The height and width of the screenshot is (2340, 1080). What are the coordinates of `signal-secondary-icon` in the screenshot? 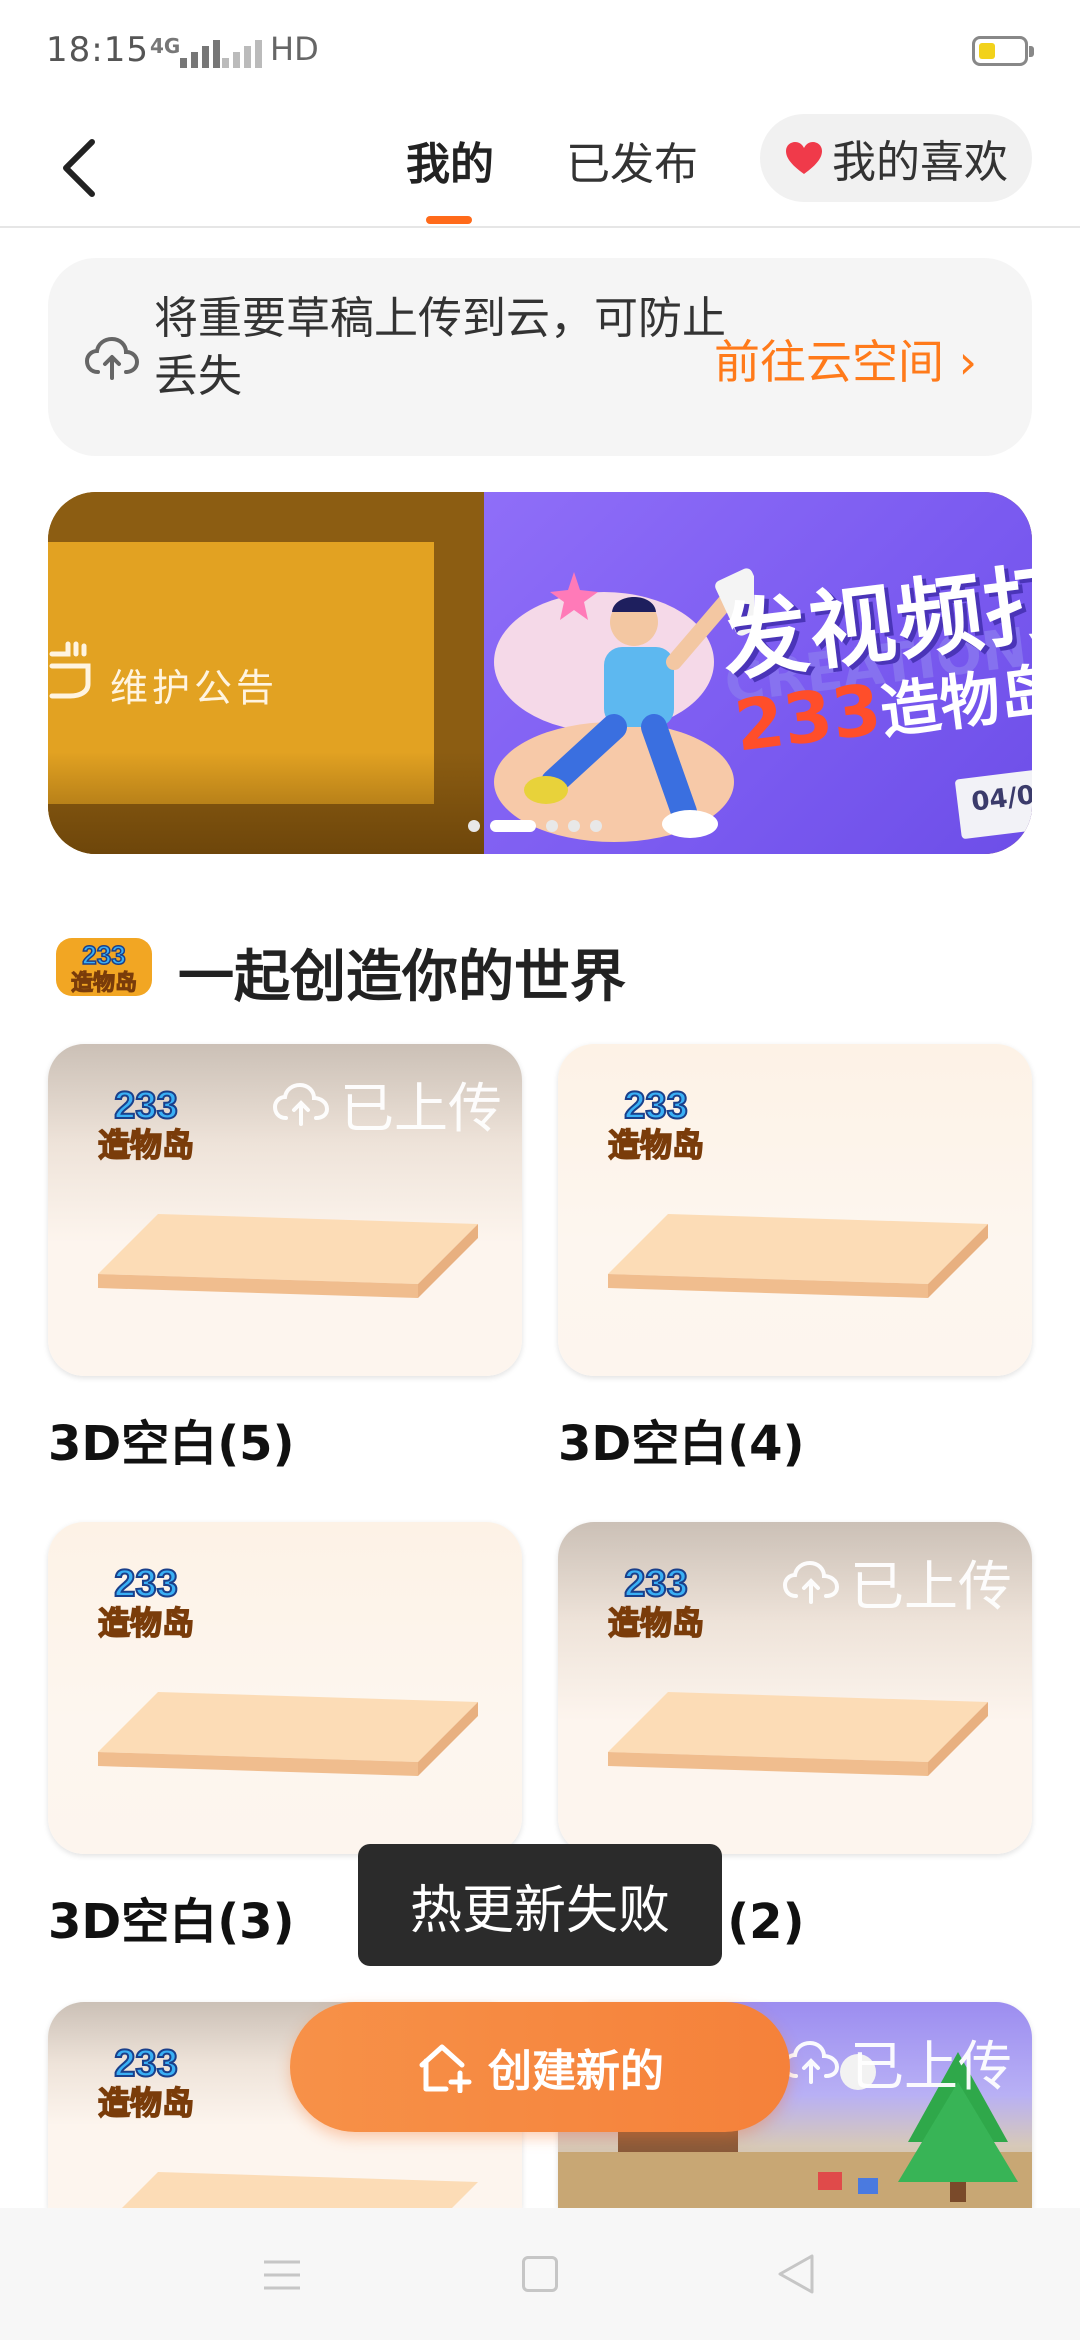 It's located at (242, 52).